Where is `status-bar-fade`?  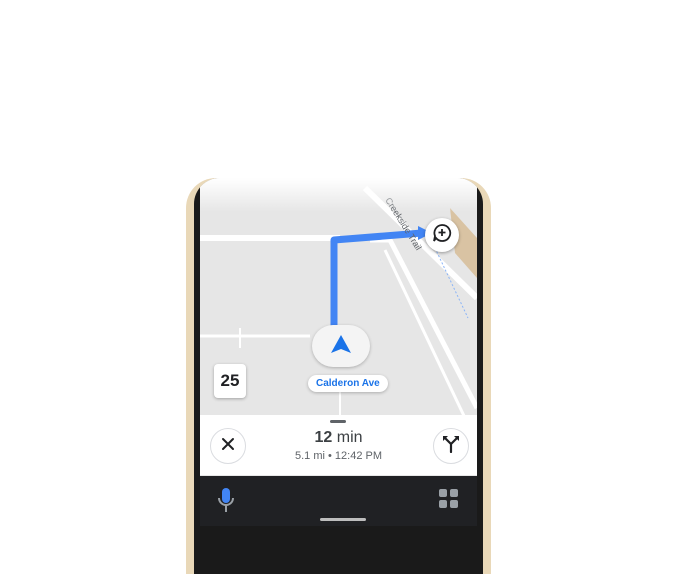 status-bar-fade is located at coordinates (338, 195).